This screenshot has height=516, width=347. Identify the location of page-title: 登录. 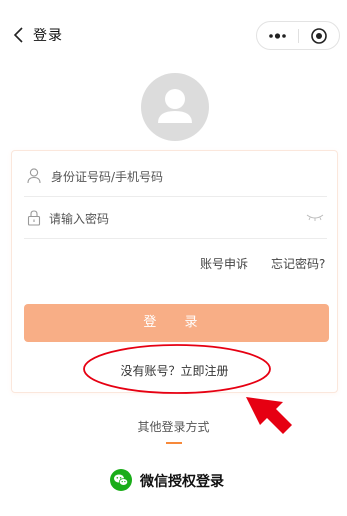
(48, 36).